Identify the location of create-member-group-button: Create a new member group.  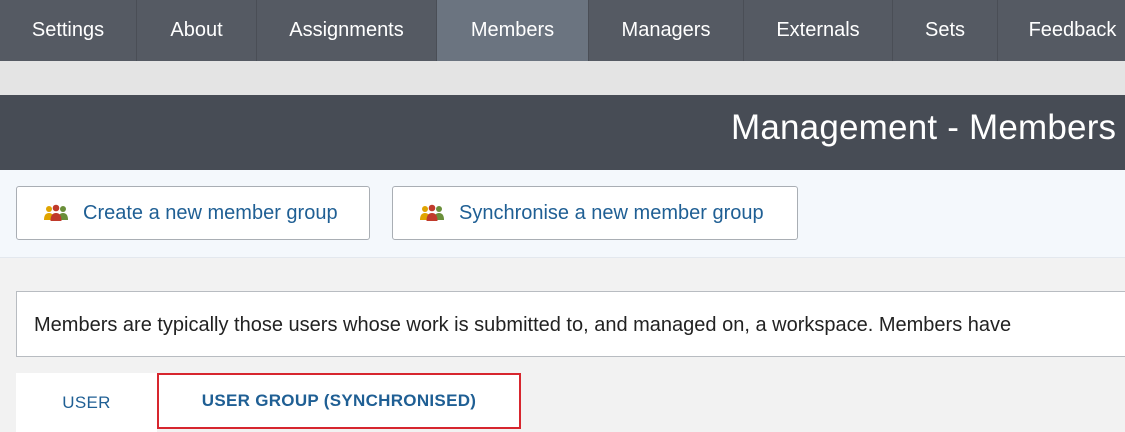
(193, 213).